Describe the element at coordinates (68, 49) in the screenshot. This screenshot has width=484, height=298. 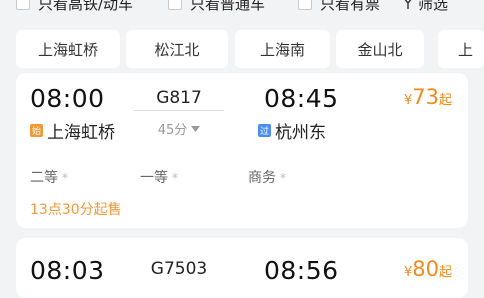
I see `station-chip: 上海虹桥` at that location.